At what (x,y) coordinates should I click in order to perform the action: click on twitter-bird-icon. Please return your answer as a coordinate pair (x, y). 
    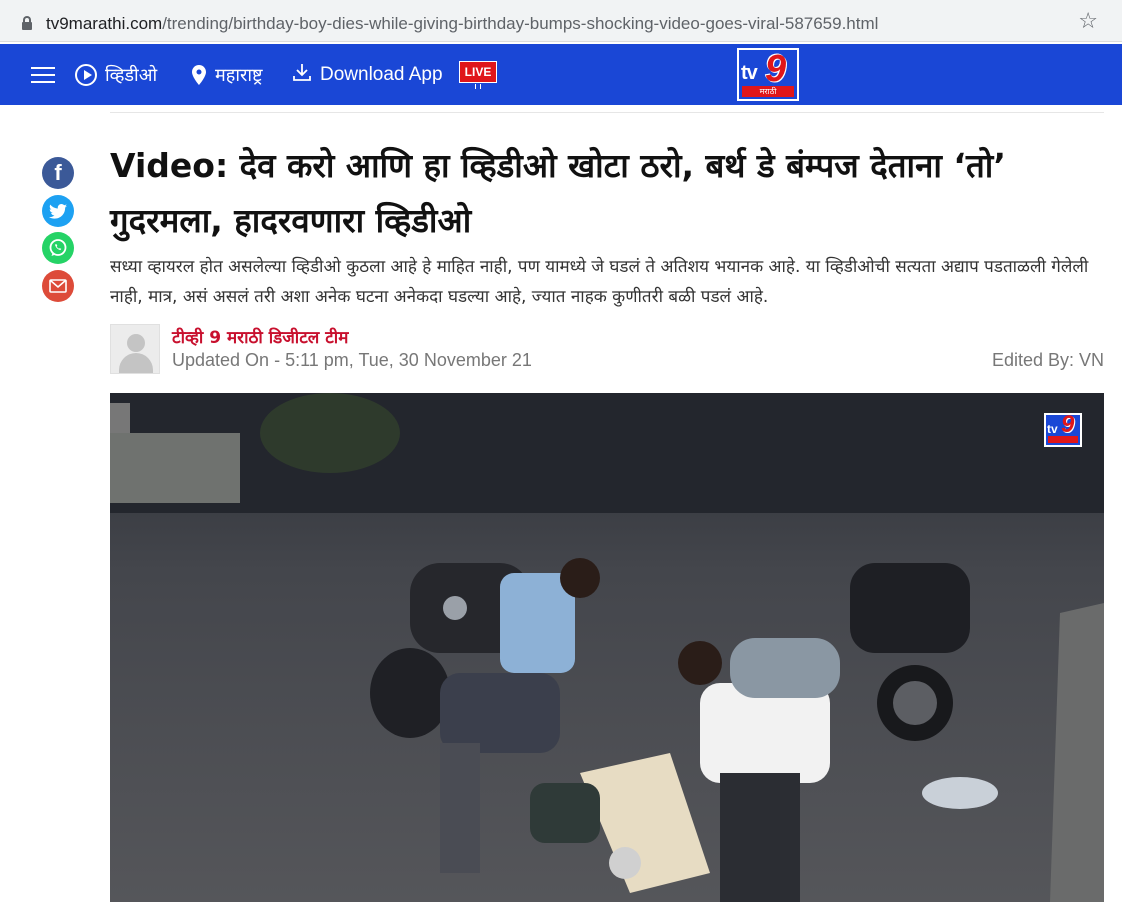
    Looking at the image, I should click on (58, 211).